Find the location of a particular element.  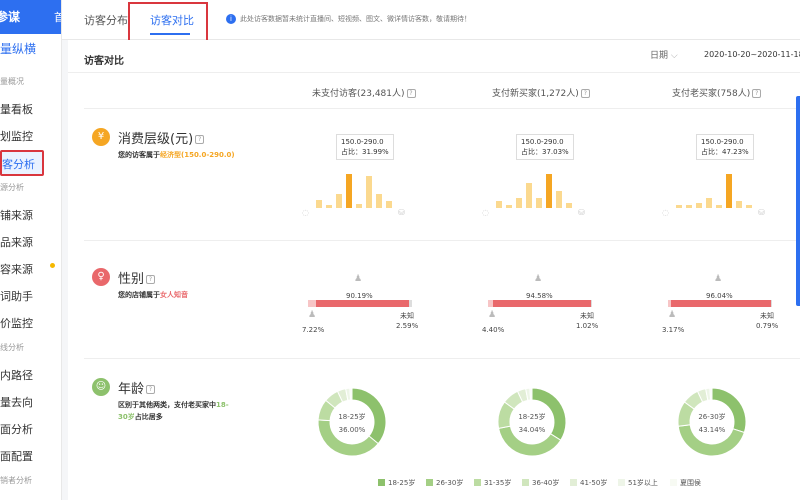

sidebar-section-label: 销者分析 is located at coordinates (16, 480).